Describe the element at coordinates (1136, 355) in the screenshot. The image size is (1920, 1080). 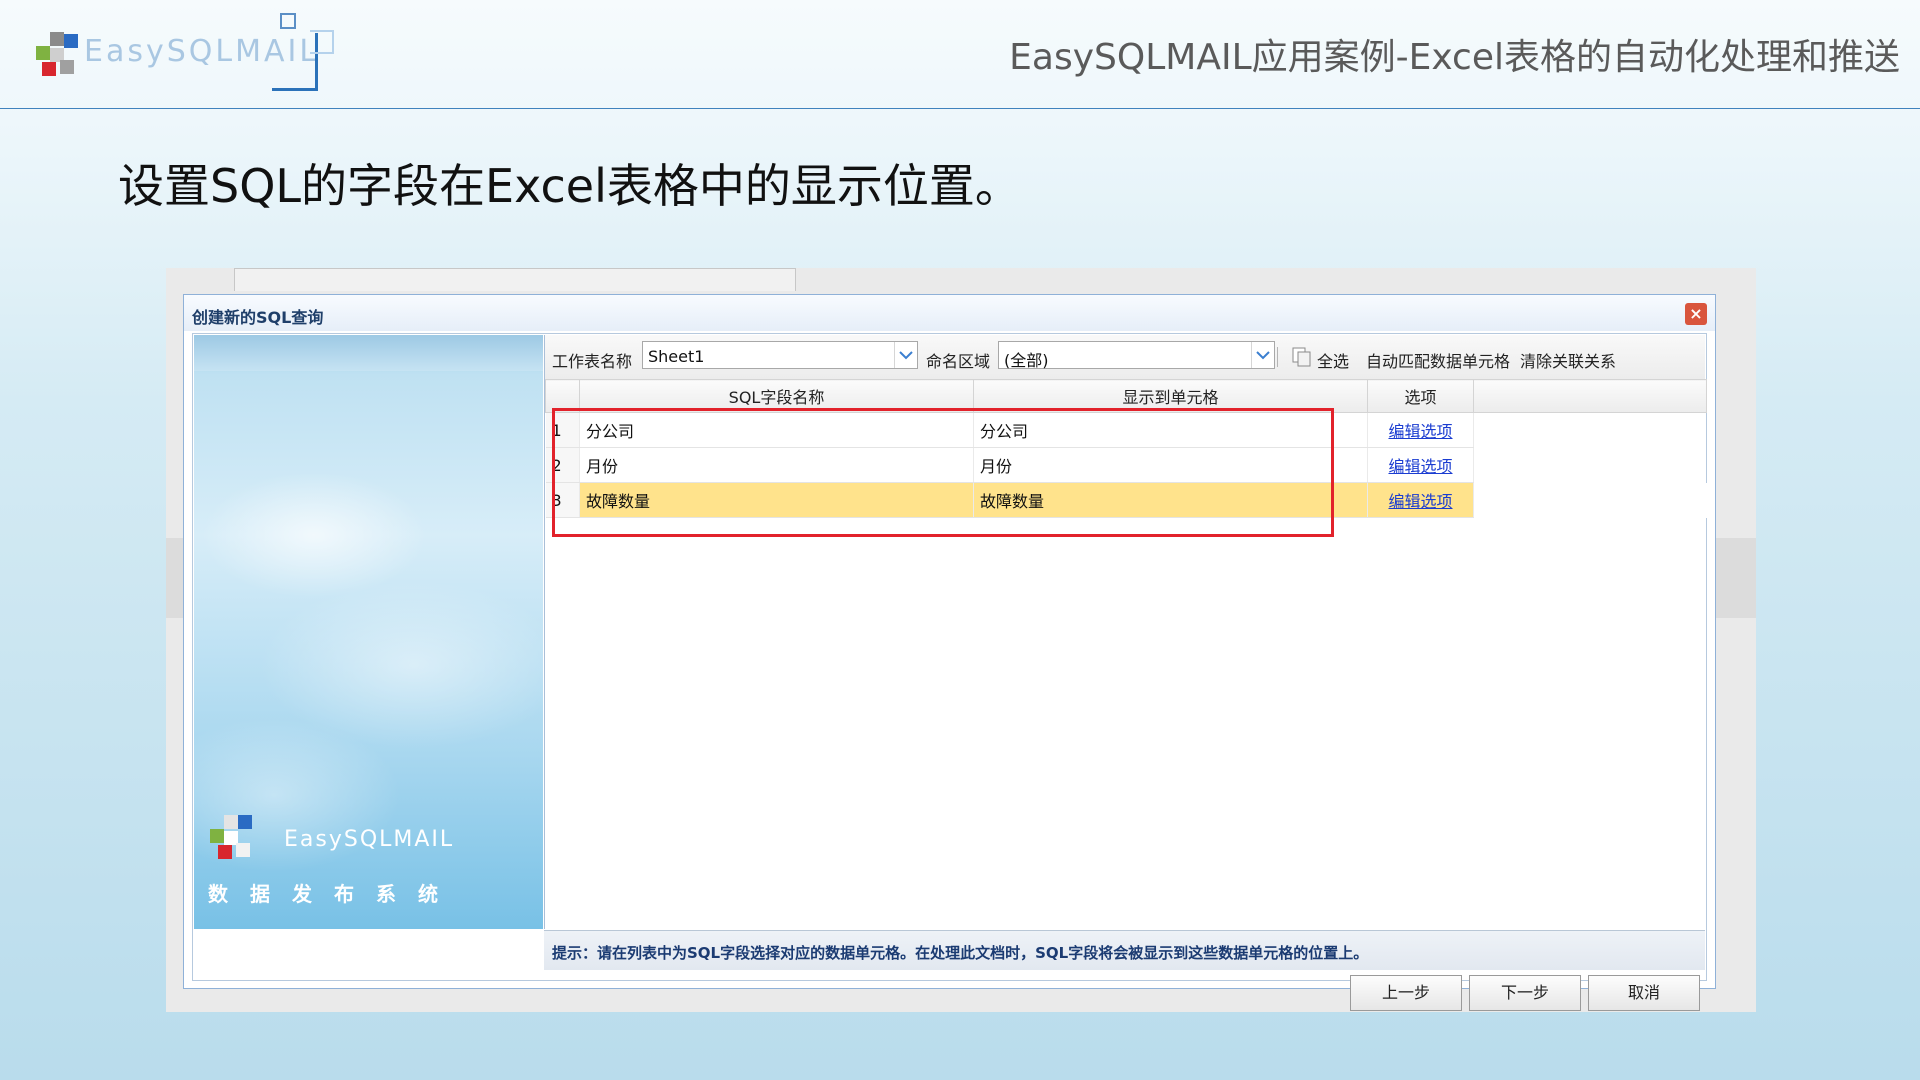
I see `named-range-select: (全部)` at that location.